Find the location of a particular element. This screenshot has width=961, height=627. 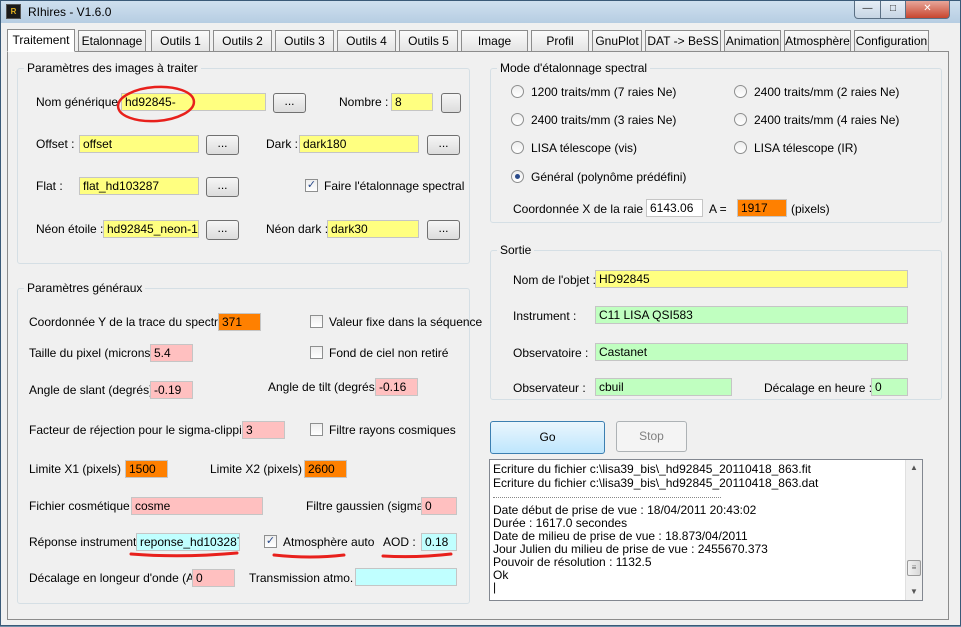

valeur-fixe-checkbox is located at coordinates (316, 321).